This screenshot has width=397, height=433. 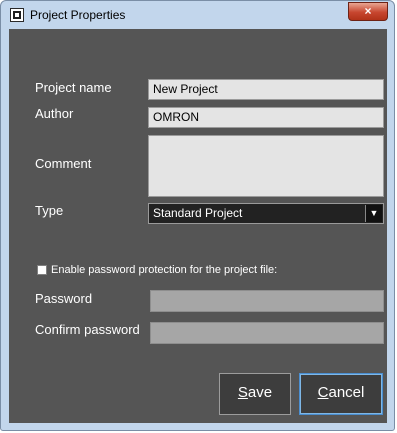 I want to click on type-select-value: Standard Project, so click(x=198, y=213).